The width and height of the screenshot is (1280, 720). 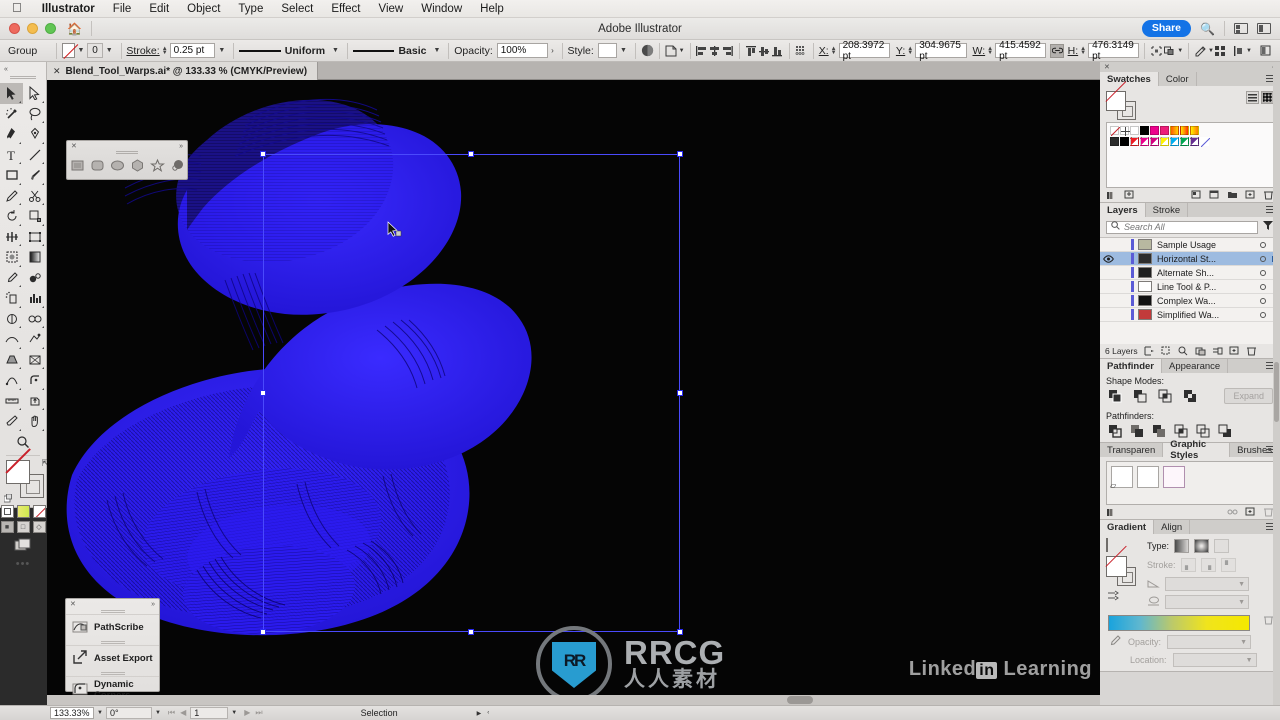 I want to click on graphic-style-blank, so click(x=1148, y=477).